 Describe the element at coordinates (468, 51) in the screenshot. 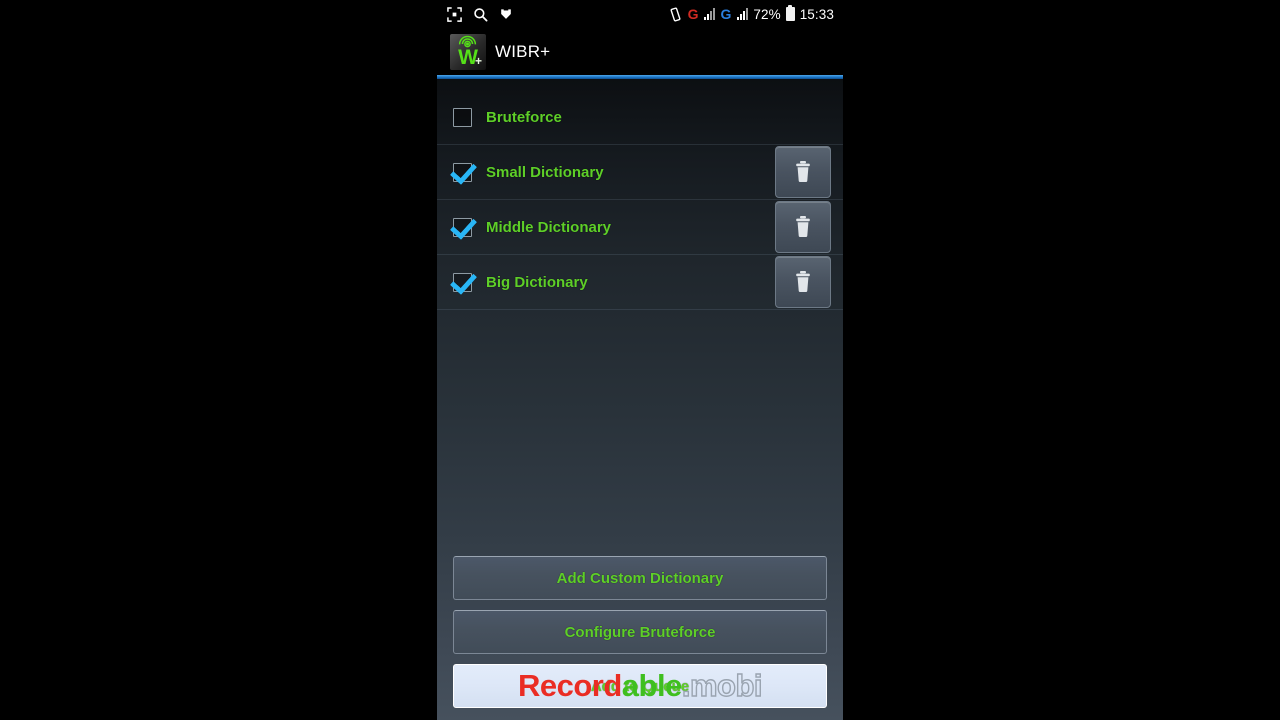

I see `wibr-app-icon: W +` at that location.